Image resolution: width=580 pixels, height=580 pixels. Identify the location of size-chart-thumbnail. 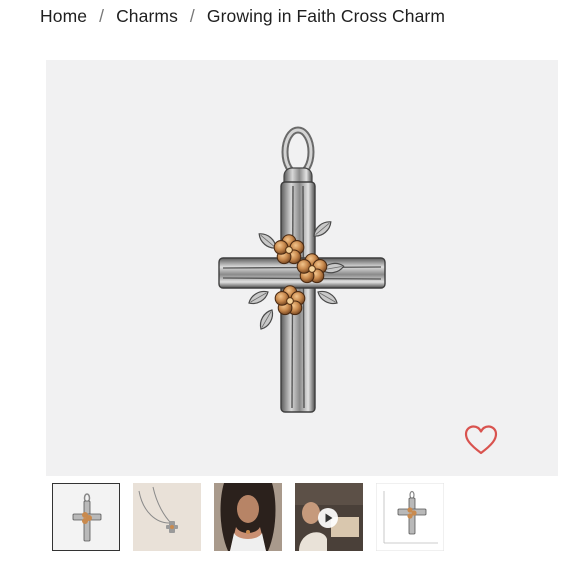
(410, 517).